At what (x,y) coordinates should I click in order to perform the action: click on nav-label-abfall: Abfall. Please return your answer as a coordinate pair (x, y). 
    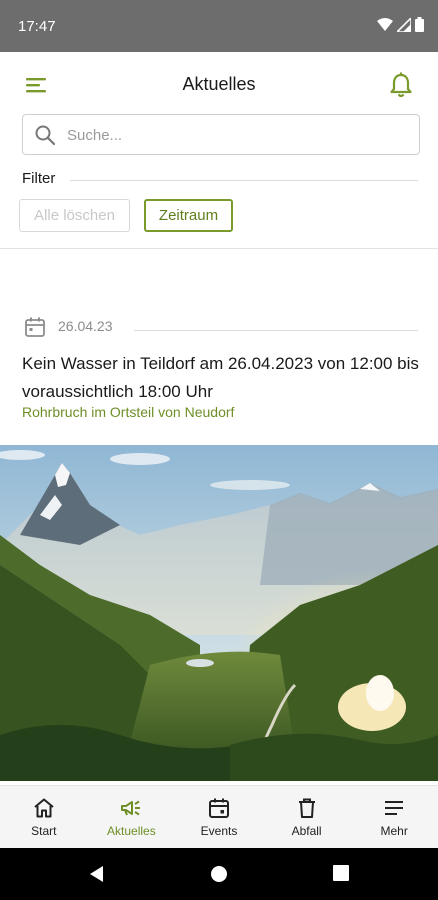
    Looking at the image, I should click on (306, 831).